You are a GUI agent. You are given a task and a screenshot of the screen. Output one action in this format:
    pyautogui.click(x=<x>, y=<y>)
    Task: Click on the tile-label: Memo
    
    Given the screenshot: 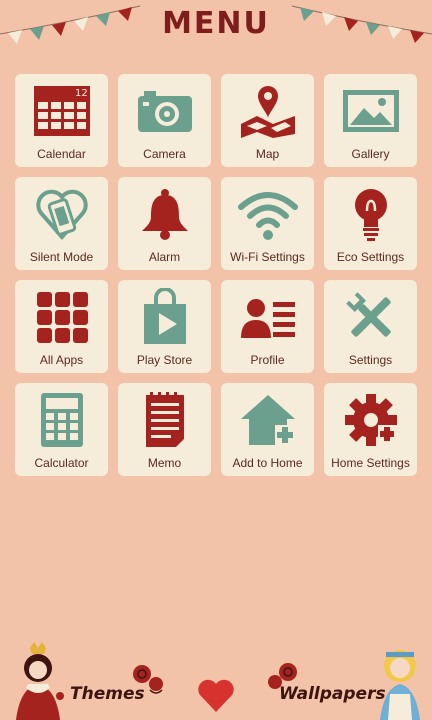 What is the action you would take?
    pyautogui.click(x=164, y=463)
    